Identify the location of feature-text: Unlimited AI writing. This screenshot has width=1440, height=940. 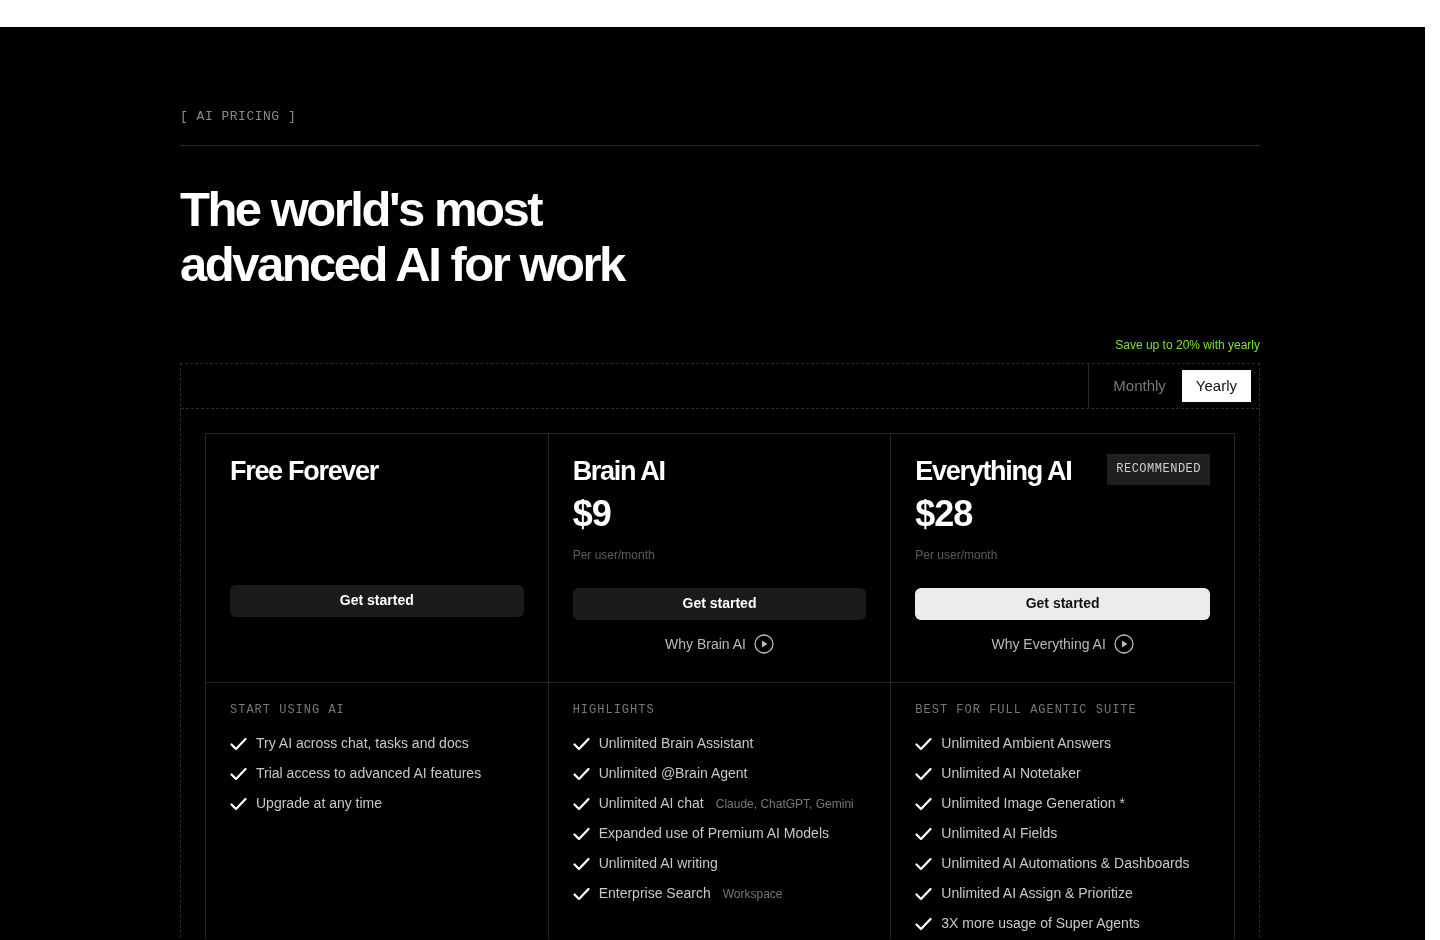
(658, 863).